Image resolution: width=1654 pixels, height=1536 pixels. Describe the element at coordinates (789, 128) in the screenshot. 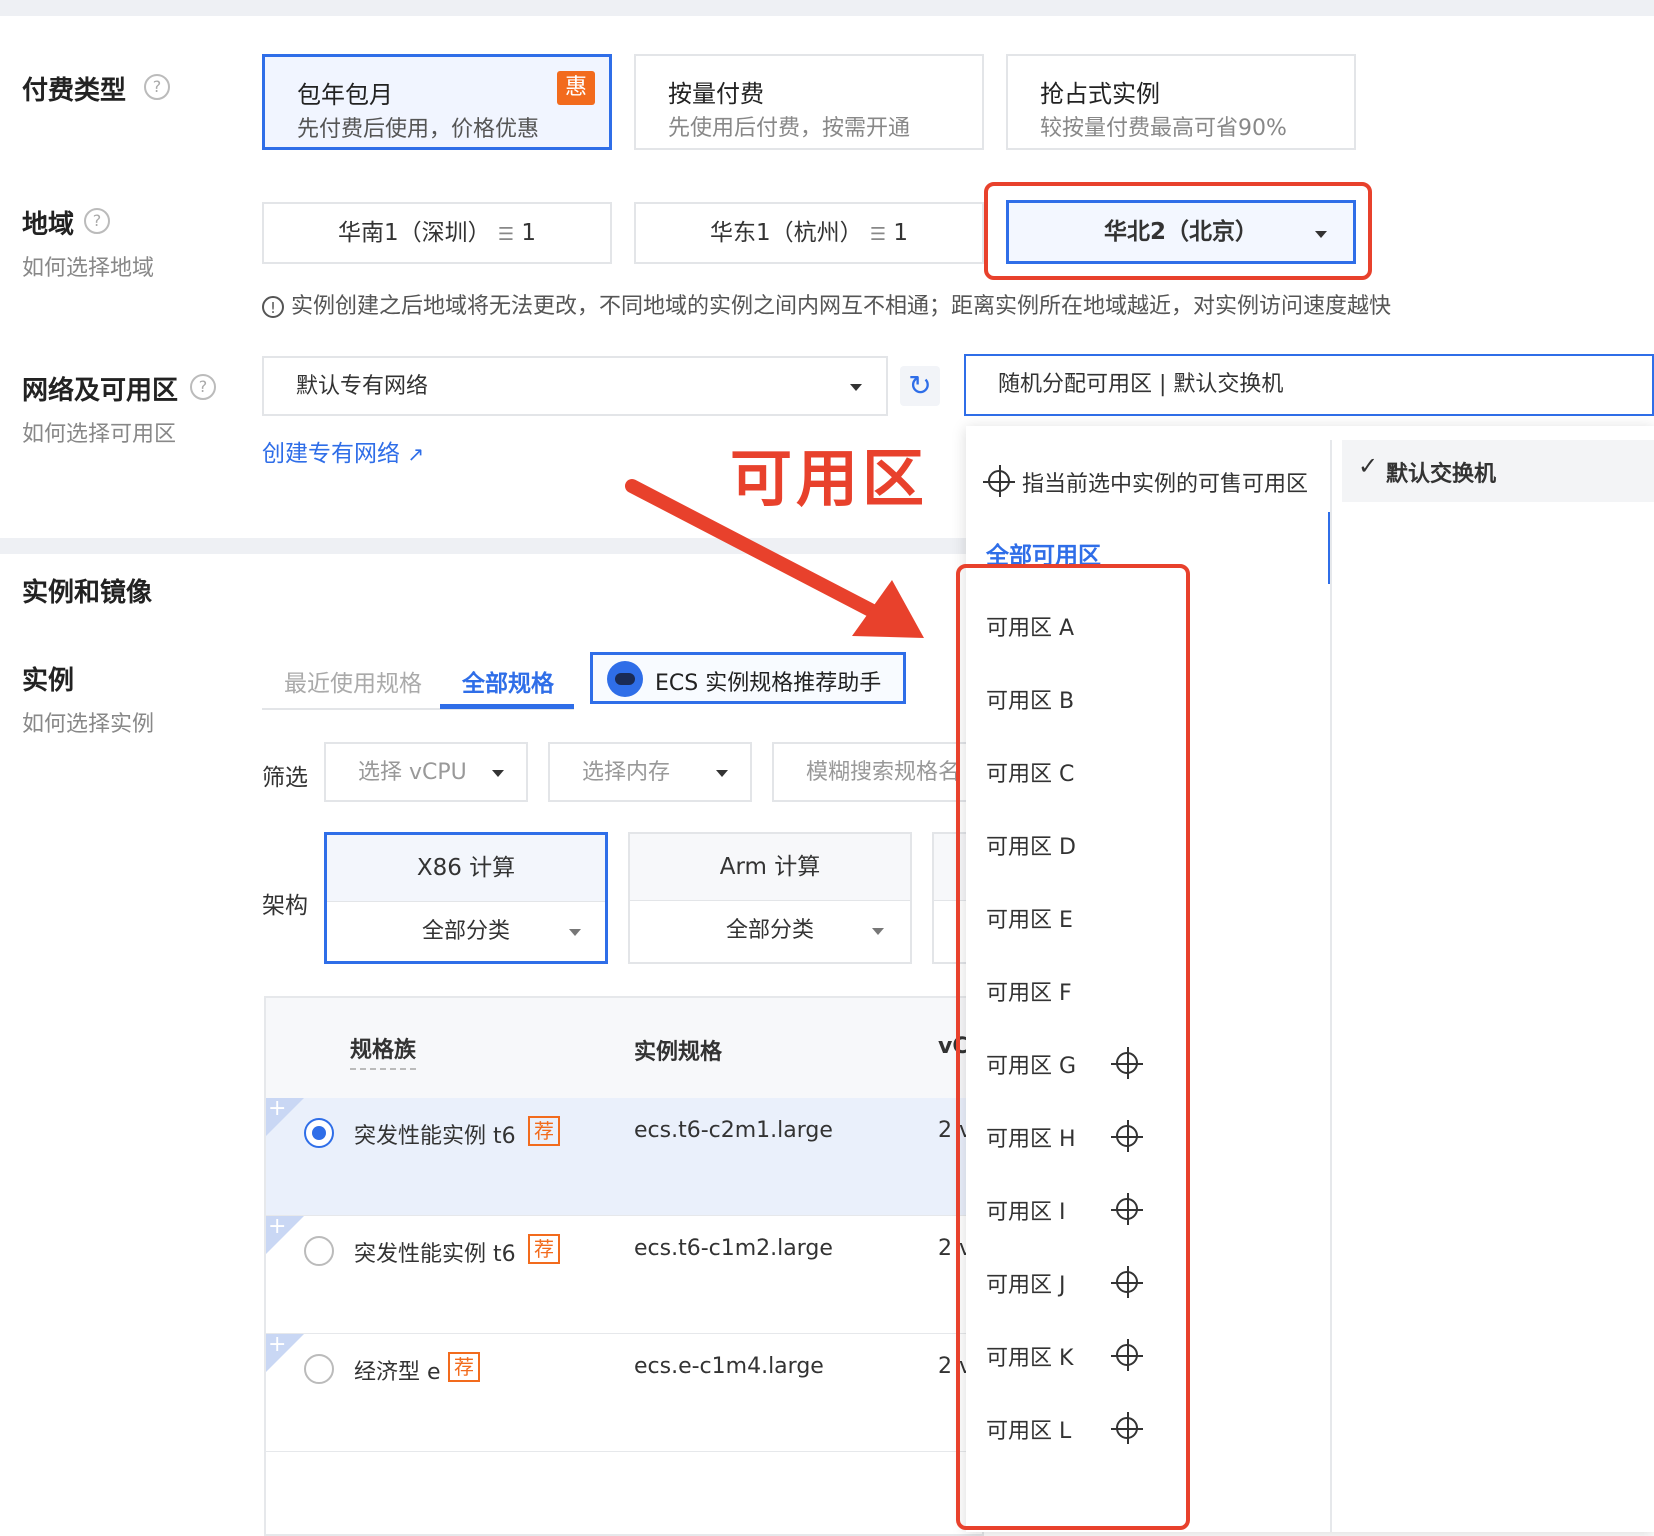

I see `billing-option-desc: 先使用后付费，按需开通` at that location.